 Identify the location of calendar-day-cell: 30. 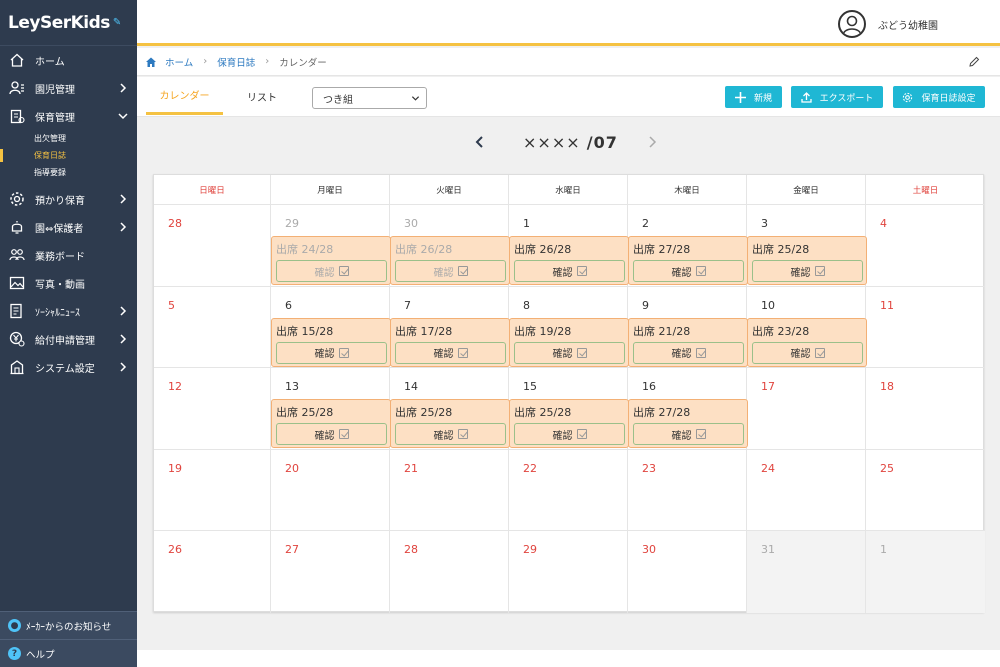
(687, 572).